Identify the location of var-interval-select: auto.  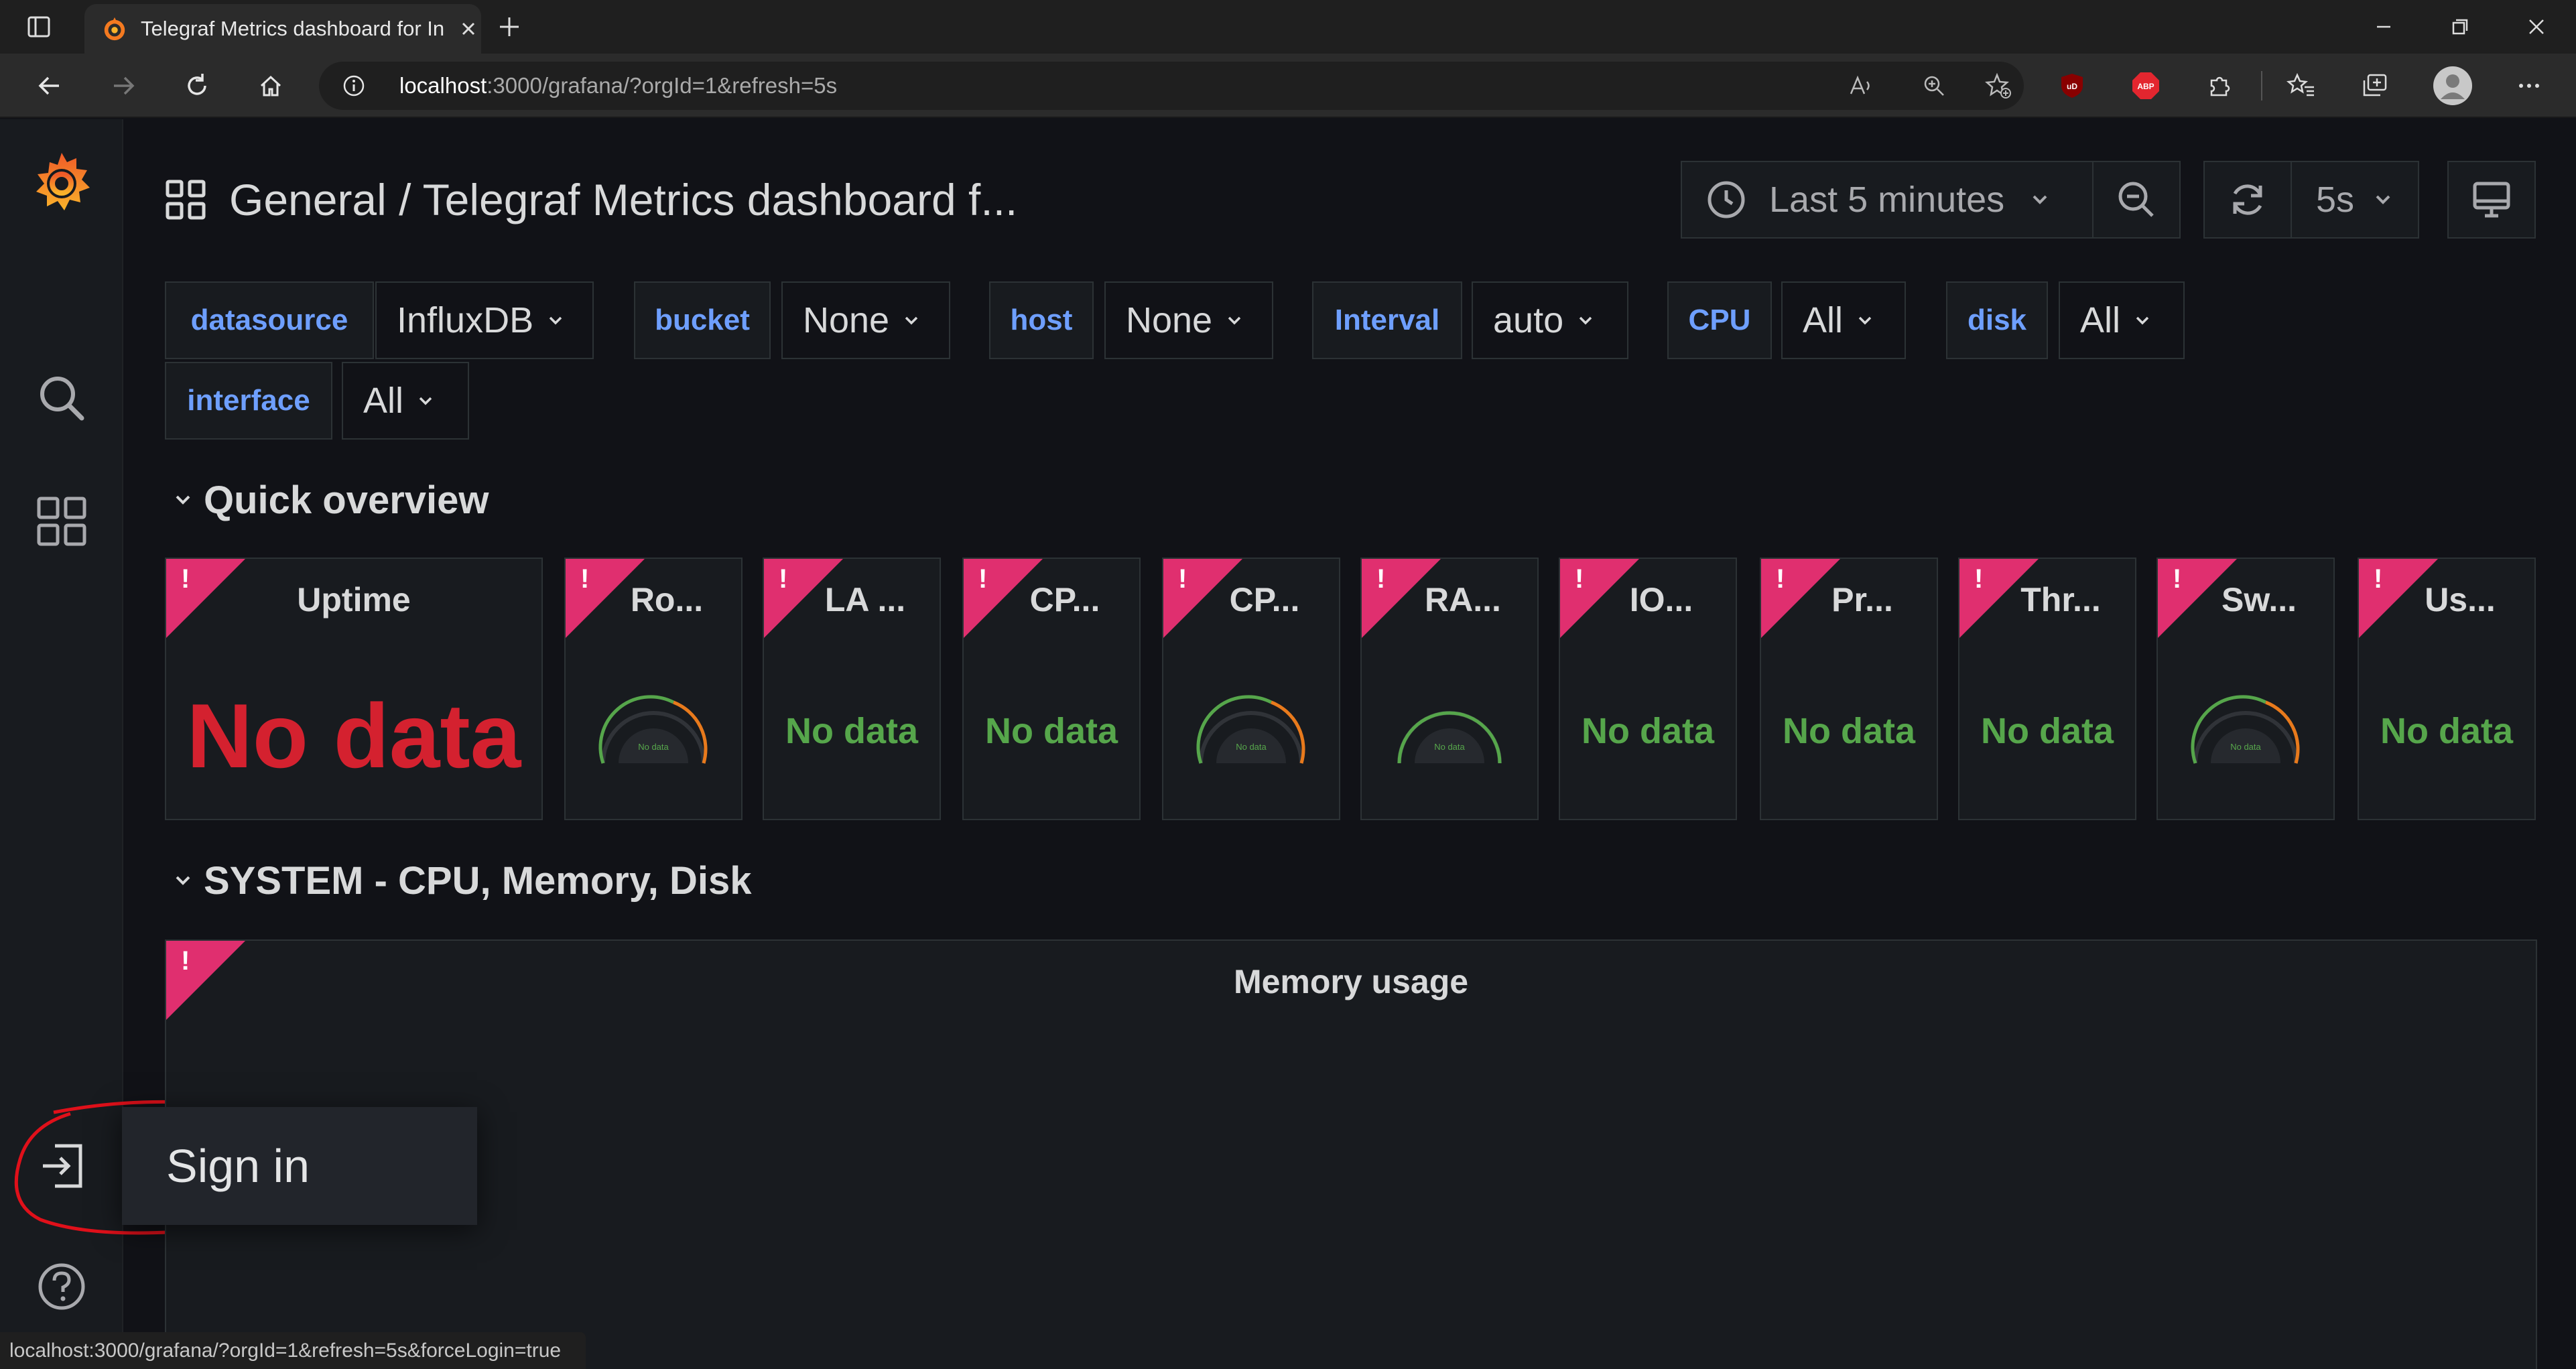
(1550, 320).